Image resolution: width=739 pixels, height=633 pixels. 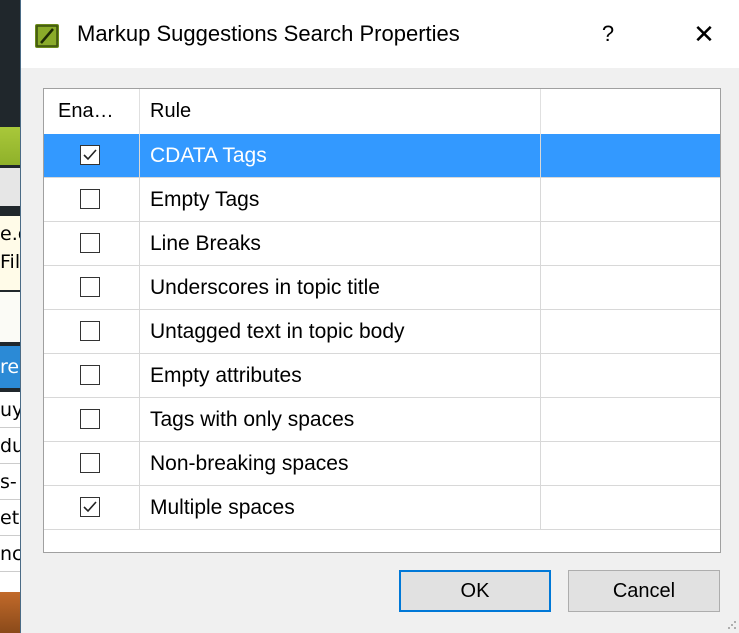 I want to click on rule-name: Line Breaks, so click(x=340, y=244).